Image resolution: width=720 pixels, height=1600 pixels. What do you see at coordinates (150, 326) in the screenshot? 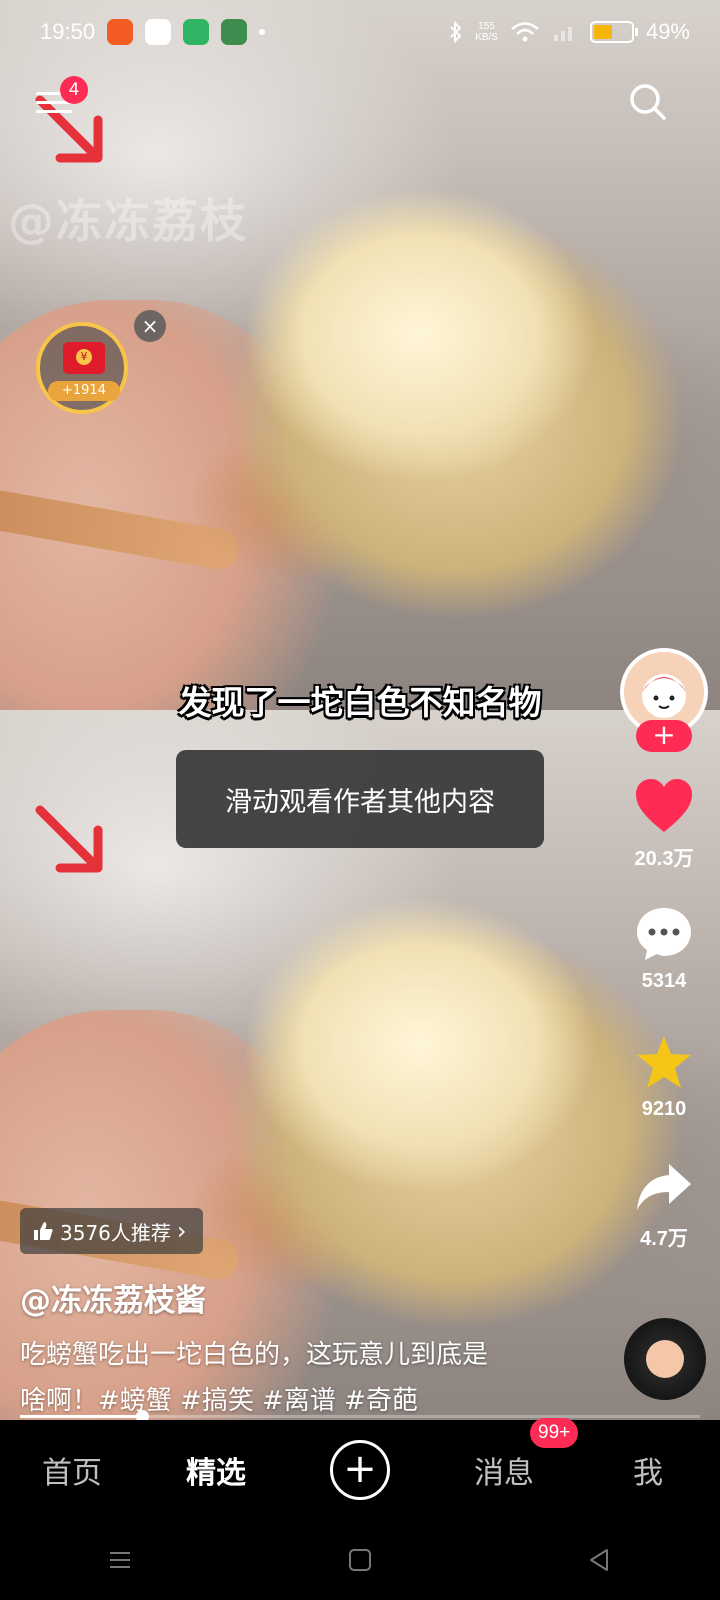
I see `close-reward-button: ×` at bounding box center [150, 326].